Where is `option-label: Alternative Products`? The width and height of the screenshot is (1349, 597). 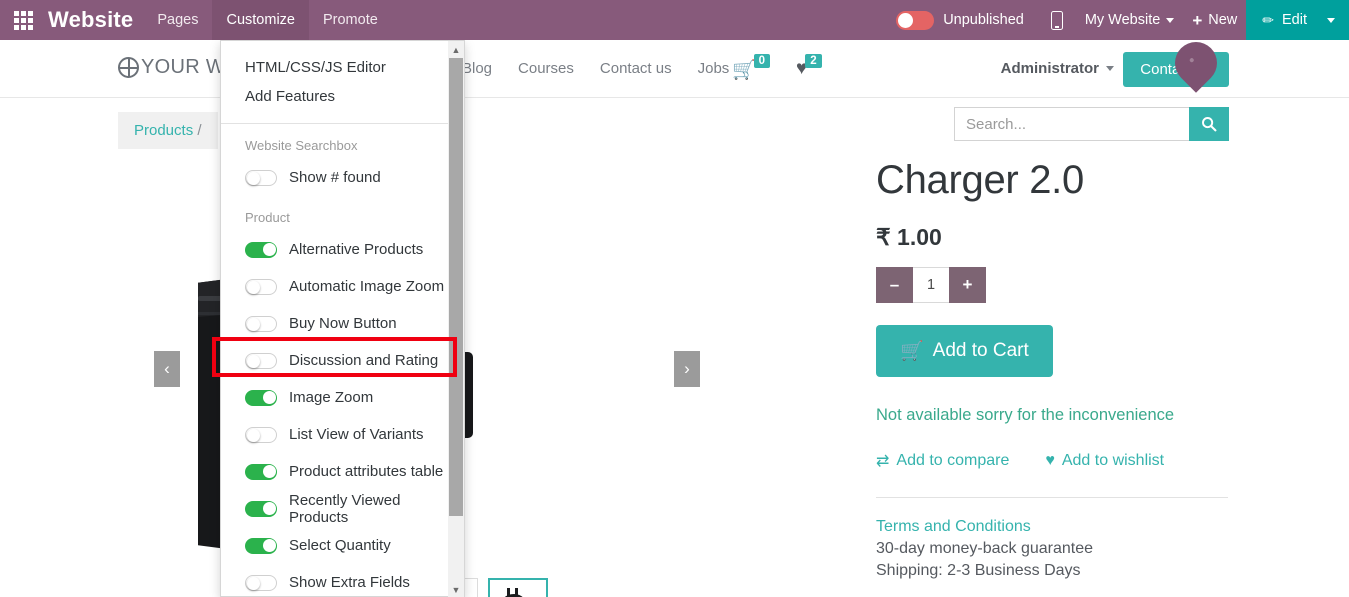 option-label: Alternative Products is located at coordinates (356, 249).